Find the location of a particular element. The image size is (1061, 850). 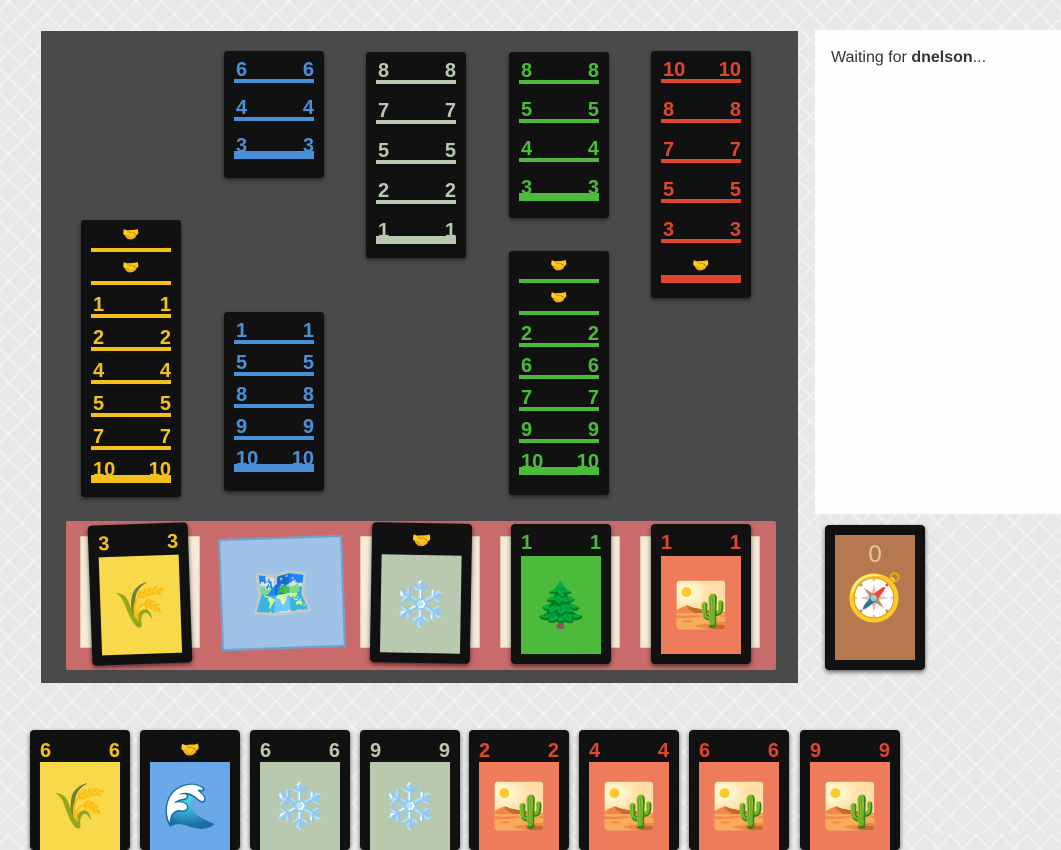

card-value: 2 is located at coordinates (485, 751).